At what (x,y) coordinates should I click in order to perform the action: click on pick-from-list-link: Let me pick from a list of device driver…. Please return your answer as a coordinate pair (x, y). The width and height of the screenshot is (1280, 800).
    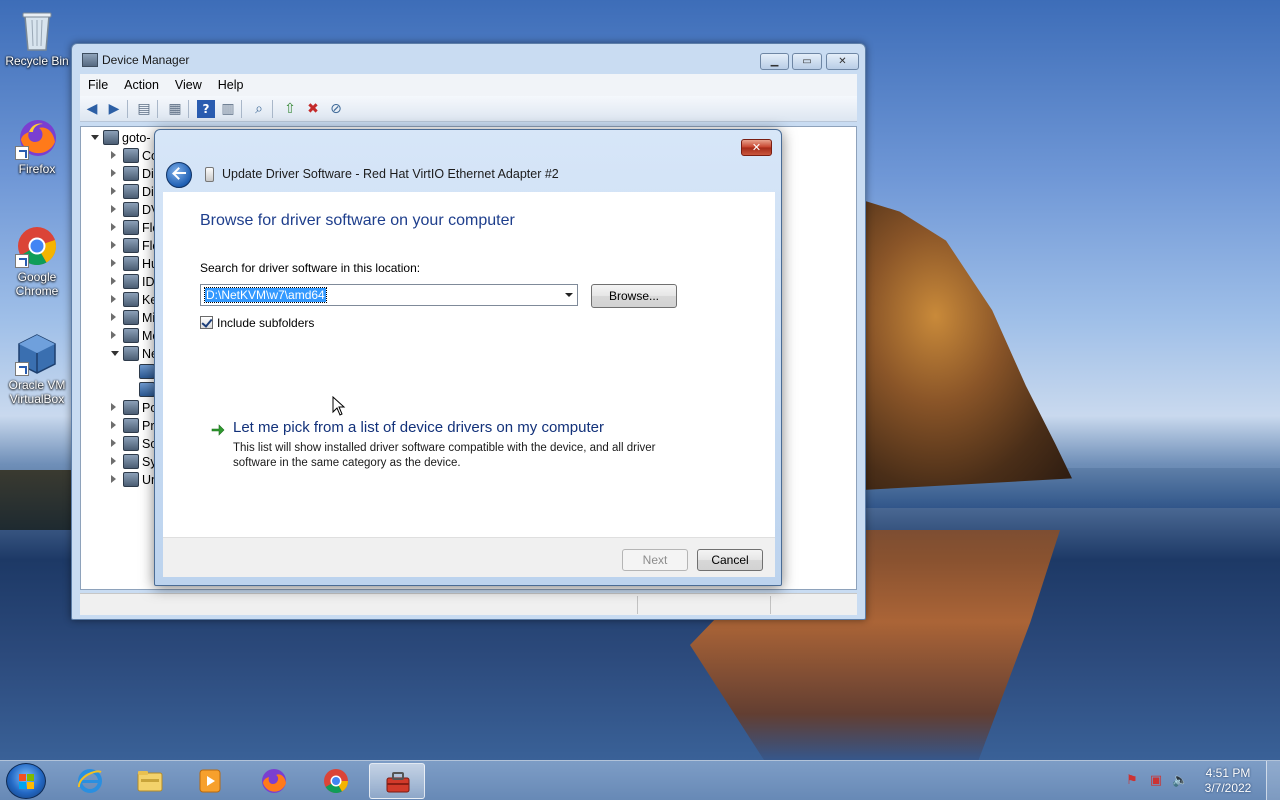
    Looking at the image, I should click on (418, 427).